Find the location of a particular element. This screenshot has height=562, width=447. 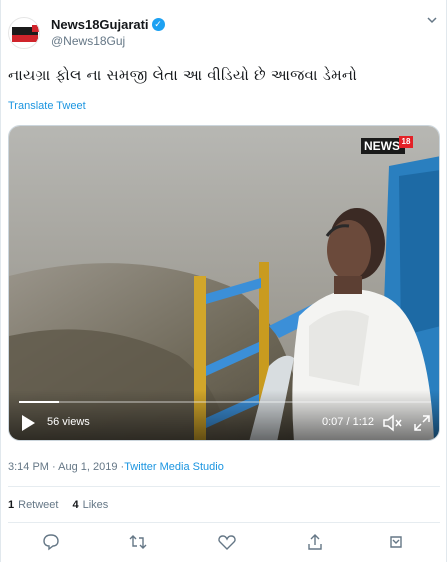

display-name: News18Gujarati is located at coordinates (100, 24).